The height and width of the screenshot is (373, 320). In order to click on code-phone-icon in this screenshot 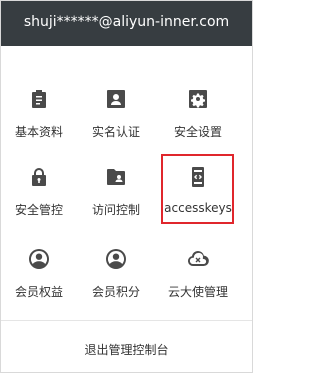, I will do `click(198, 177)`.